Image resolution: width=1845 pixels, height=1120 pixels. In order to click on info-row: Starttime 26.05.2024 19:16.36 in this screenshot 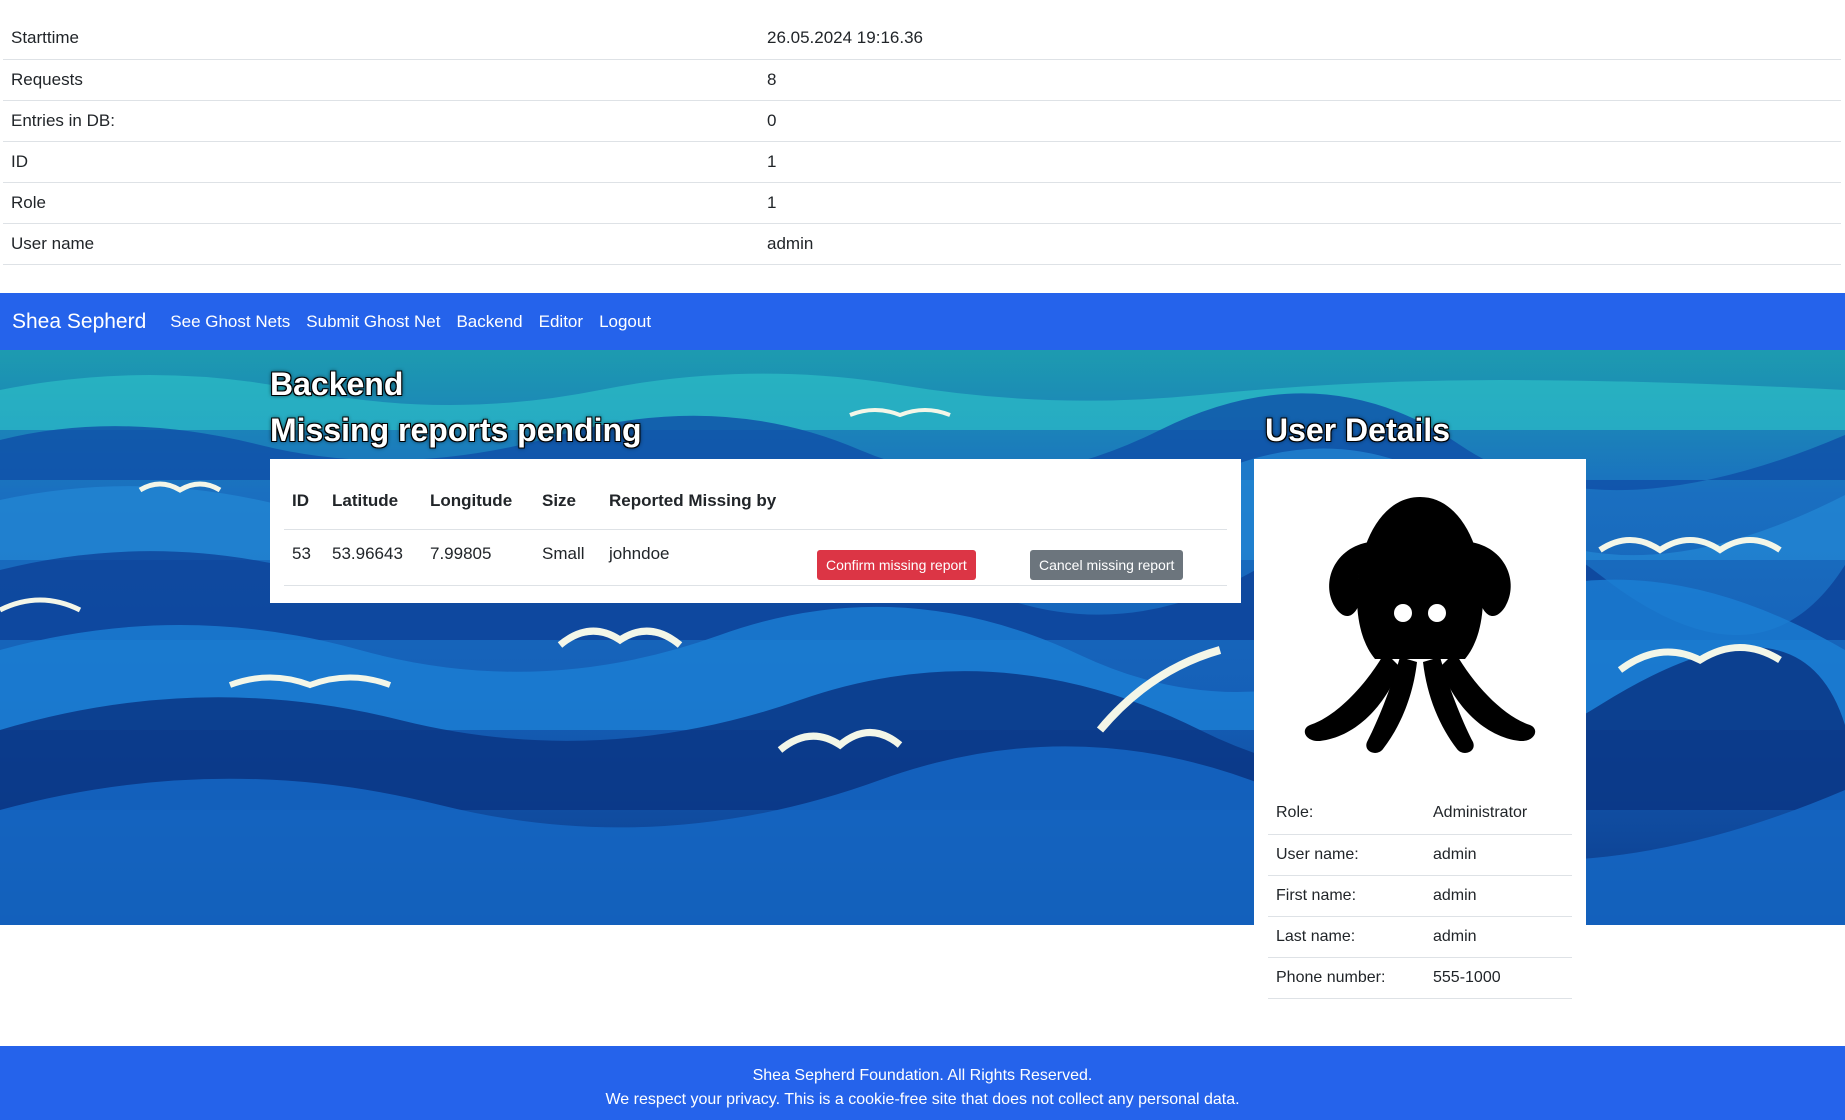, I will do `click(922, 39)`.